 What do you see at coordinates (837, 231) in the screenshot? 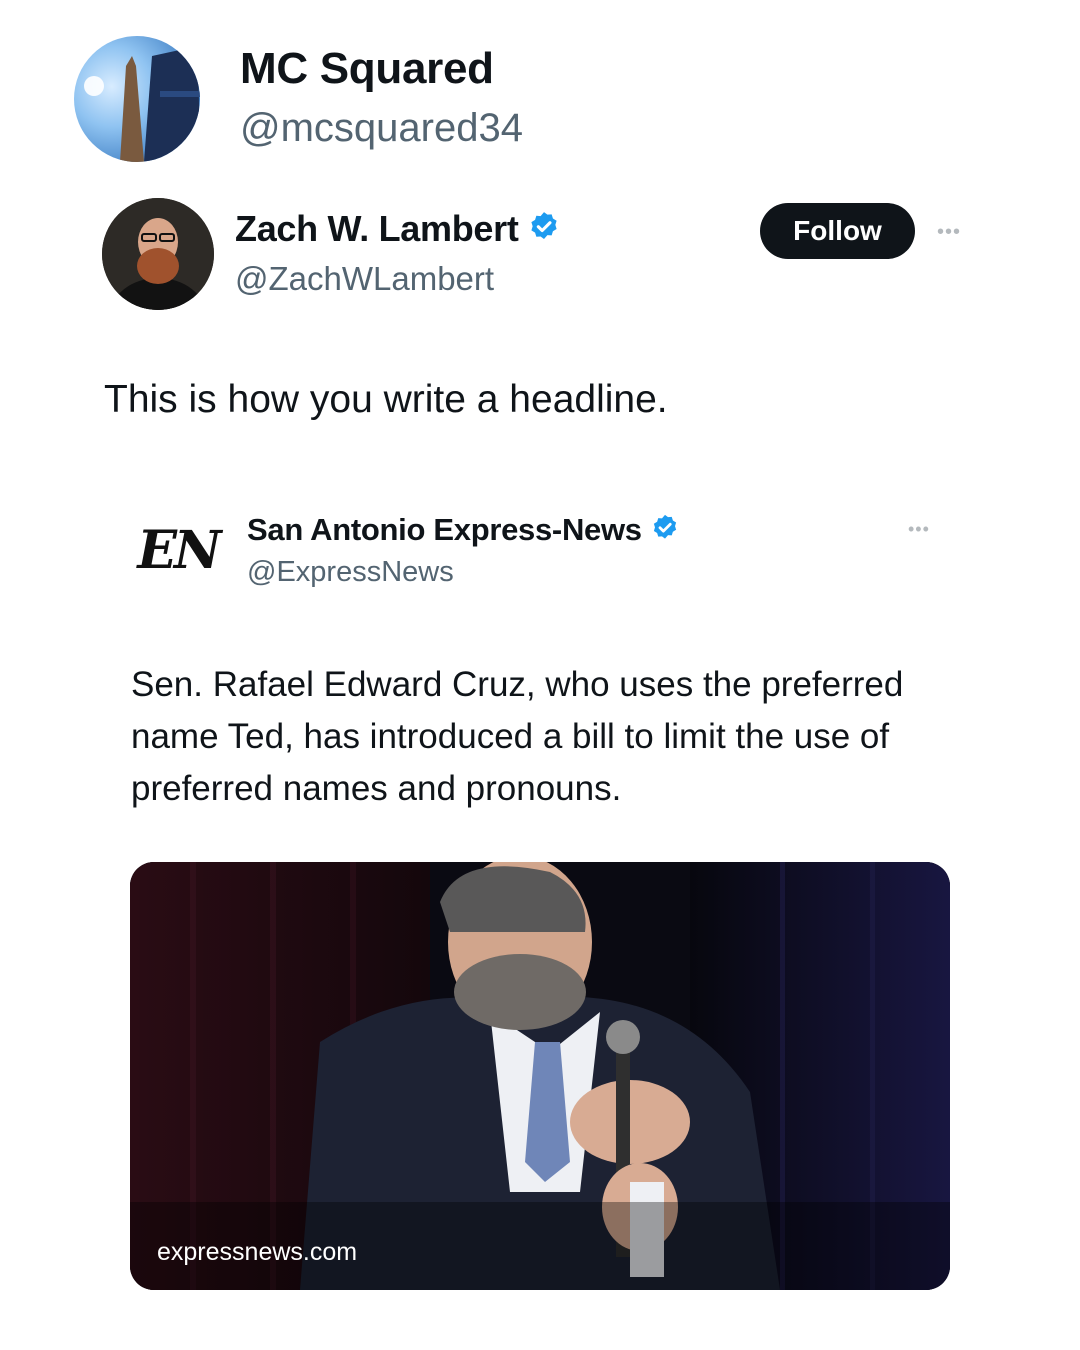
I see `follow-button: Follow` at bounding box center [837, 231].